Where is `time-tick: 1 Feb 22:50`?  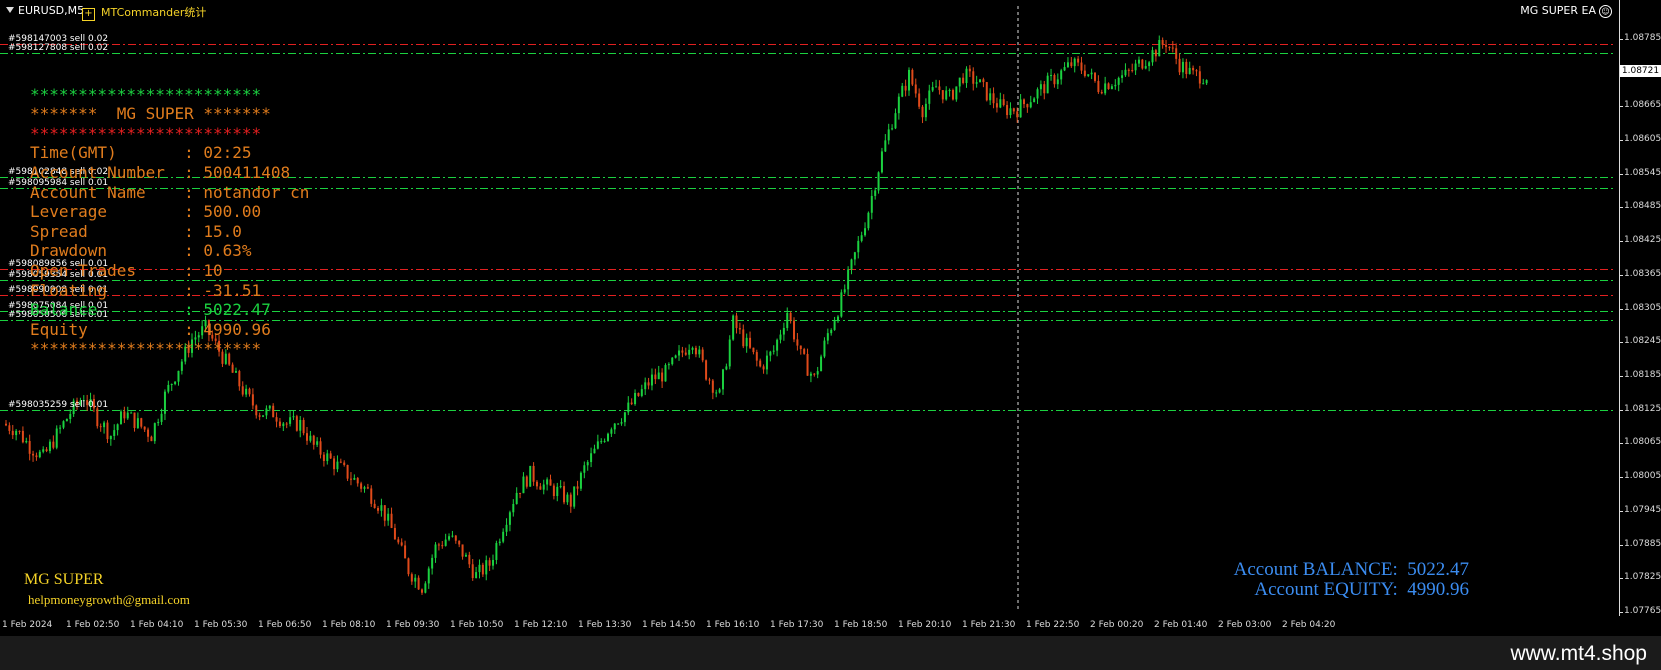 time-tick: 1 Feb 22:50 is located at coordinates (1053, 625).